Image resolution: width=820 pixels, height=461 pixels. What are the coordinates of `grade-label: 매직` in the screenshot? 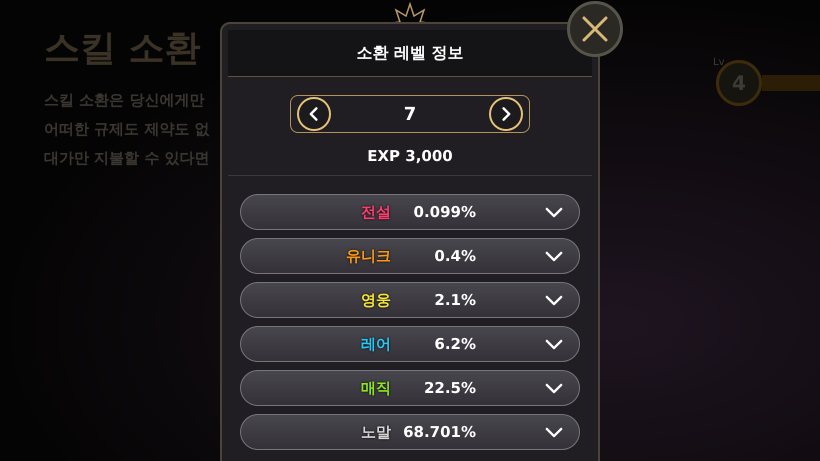 It's located at (376, 388).